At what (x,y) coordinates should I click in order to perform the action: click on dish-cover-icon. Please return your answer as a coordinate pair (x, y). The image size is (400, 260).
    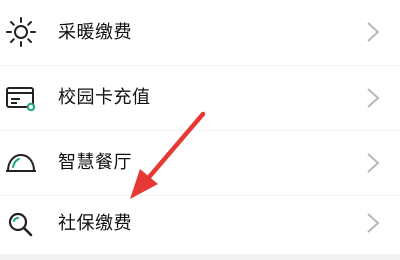
    Looking at the image, I should click on (21, 163).